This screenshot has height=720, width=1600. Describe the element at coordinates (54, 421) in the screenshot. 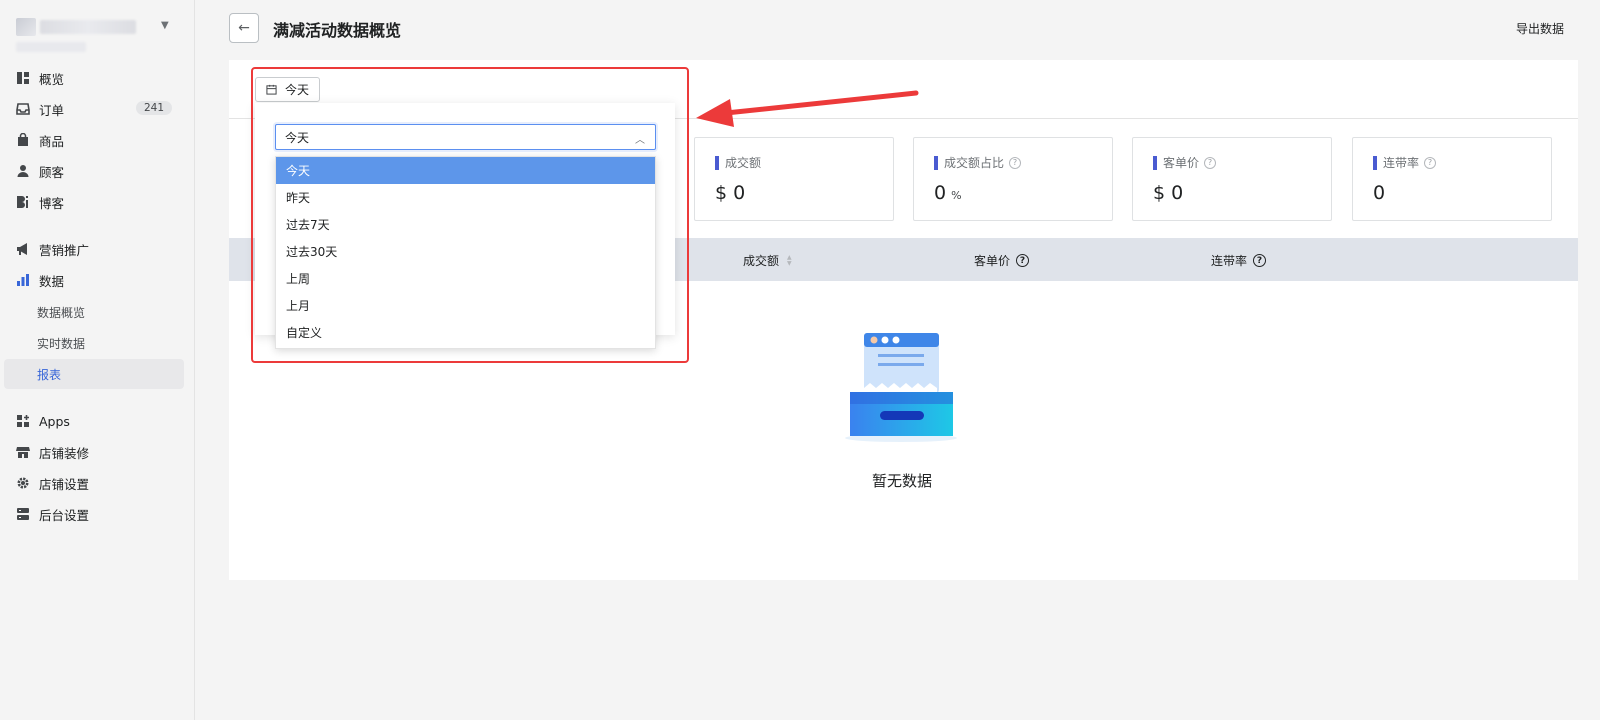

I see `nav-label: Apps` at that location.